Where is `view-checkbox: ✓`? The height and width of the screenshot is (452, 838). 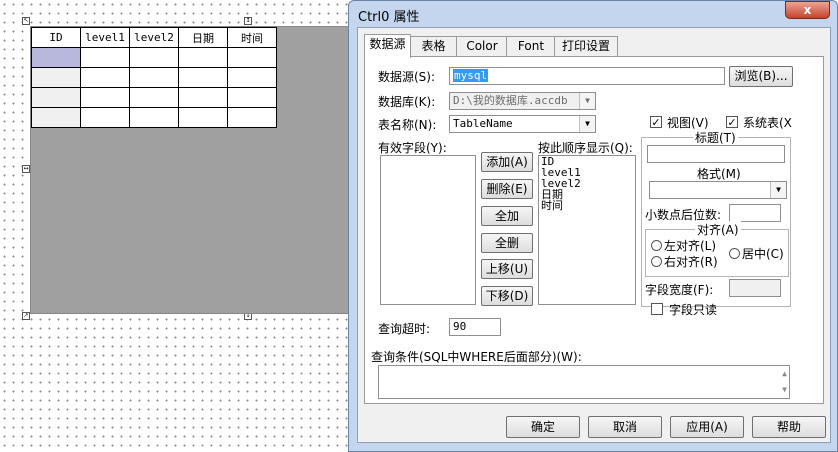 view-checkbox: ✓ is located at coordinates (656, 122).